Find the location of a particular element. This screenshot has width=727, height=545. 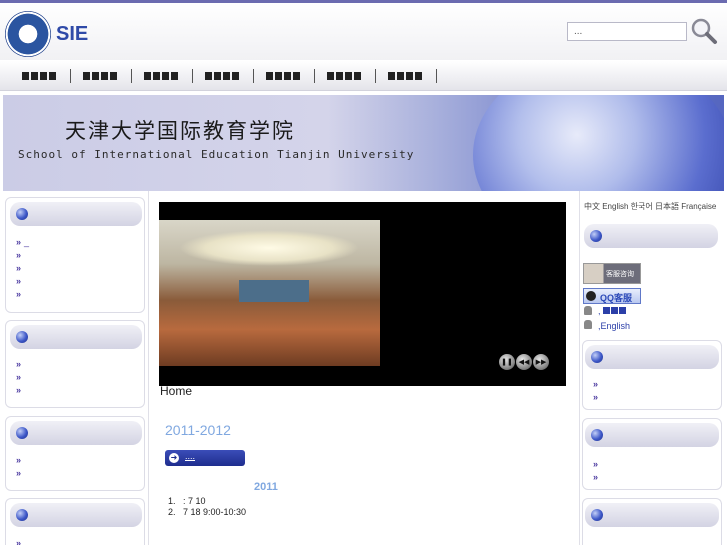

qq-label: QQ客服 is located at coordinates (616, 298).